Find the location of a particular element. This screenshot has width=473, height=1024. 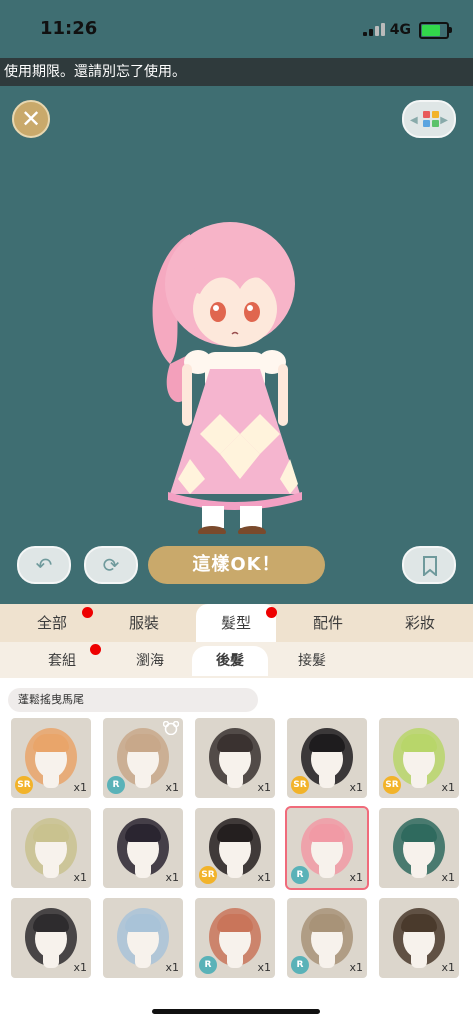

signal-icon is located at coordinates (374, 29).